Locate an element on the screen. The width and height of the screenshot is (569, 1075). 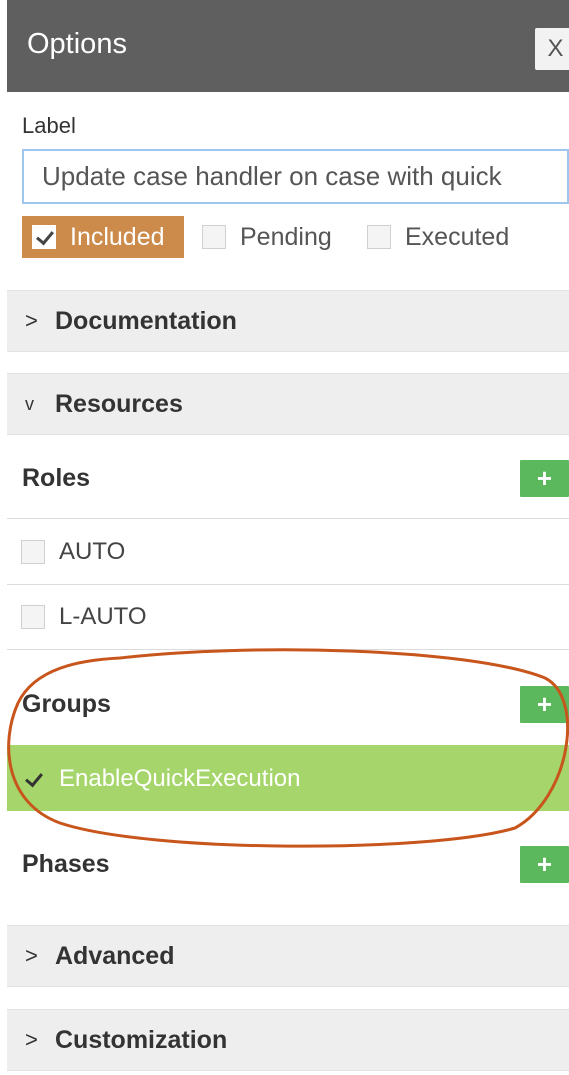
executed-checkbox: Executed is located at coordinates (438, 237).